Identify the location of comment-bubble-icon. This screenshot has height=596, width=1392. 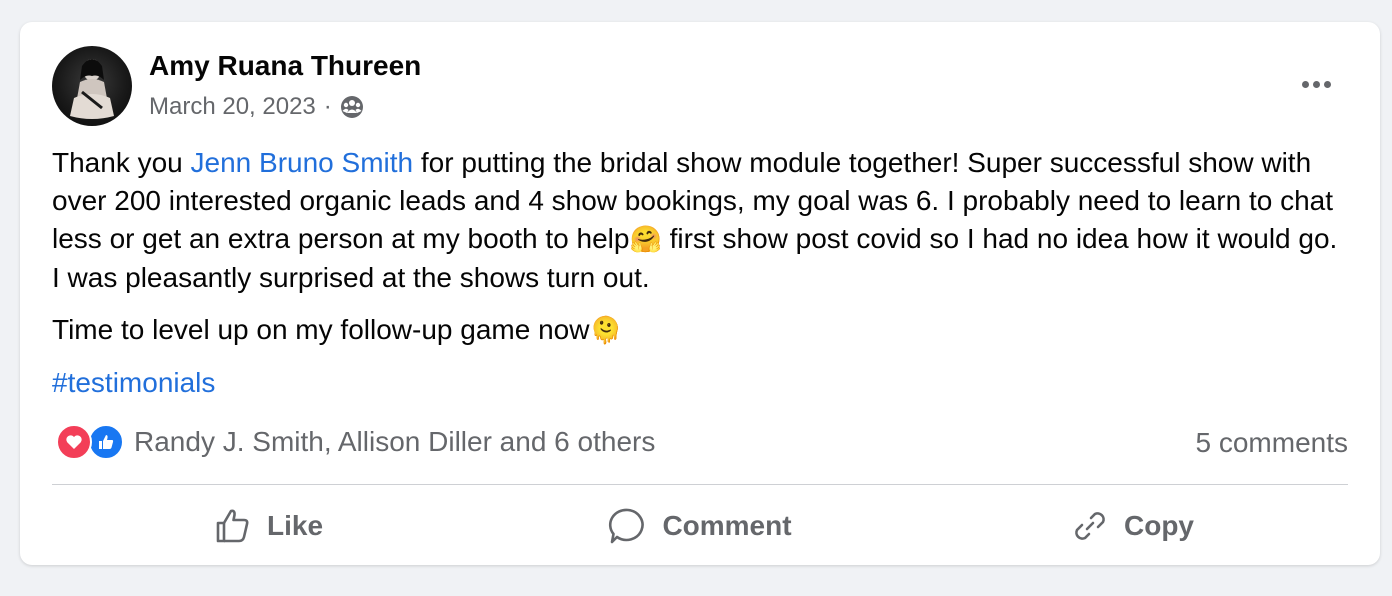
(627, 526).